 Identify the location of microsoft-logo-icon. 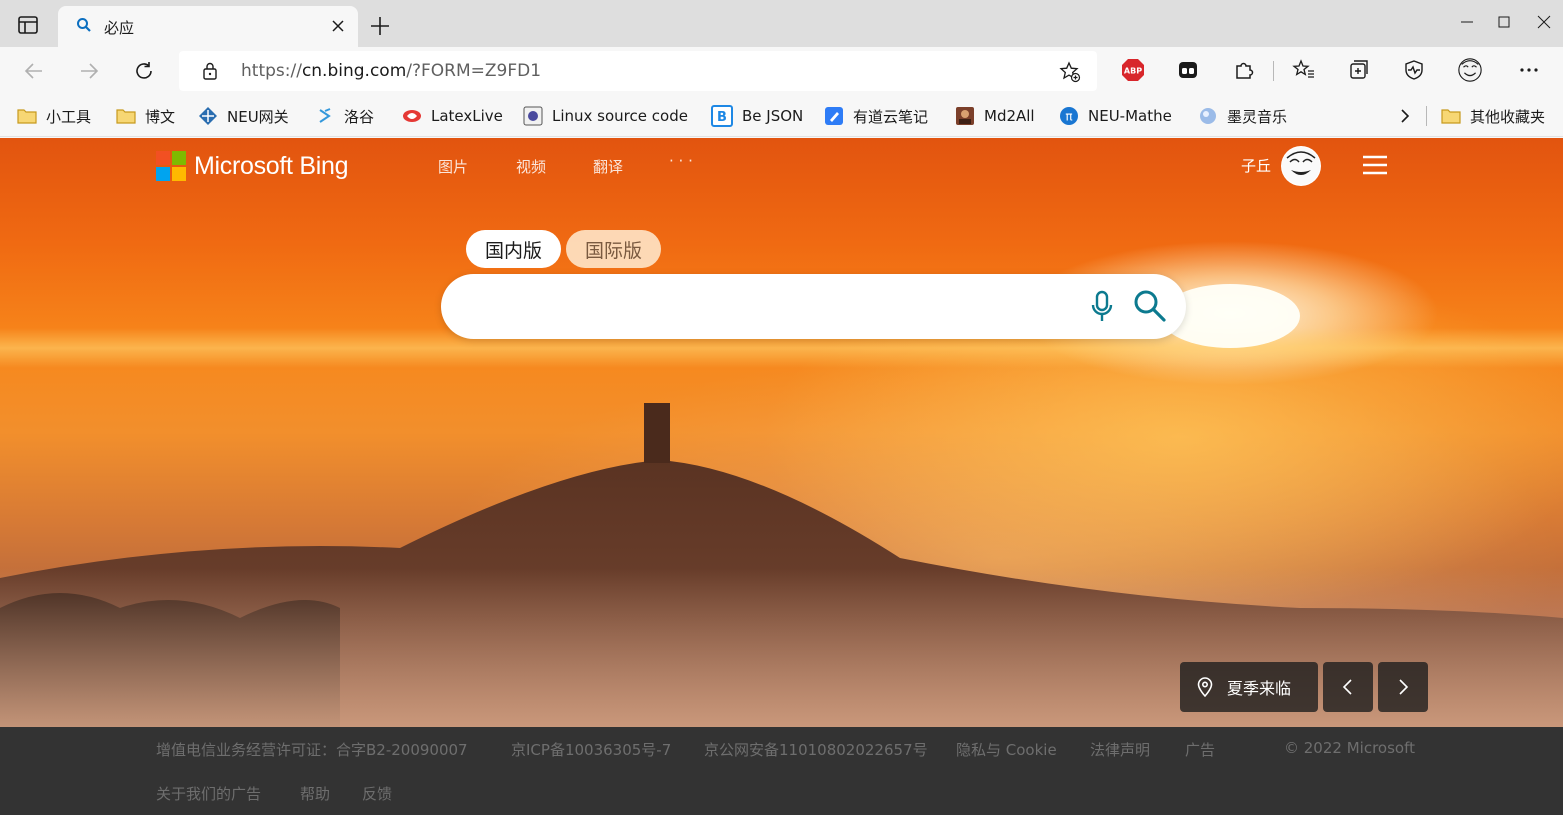
(171, 166).